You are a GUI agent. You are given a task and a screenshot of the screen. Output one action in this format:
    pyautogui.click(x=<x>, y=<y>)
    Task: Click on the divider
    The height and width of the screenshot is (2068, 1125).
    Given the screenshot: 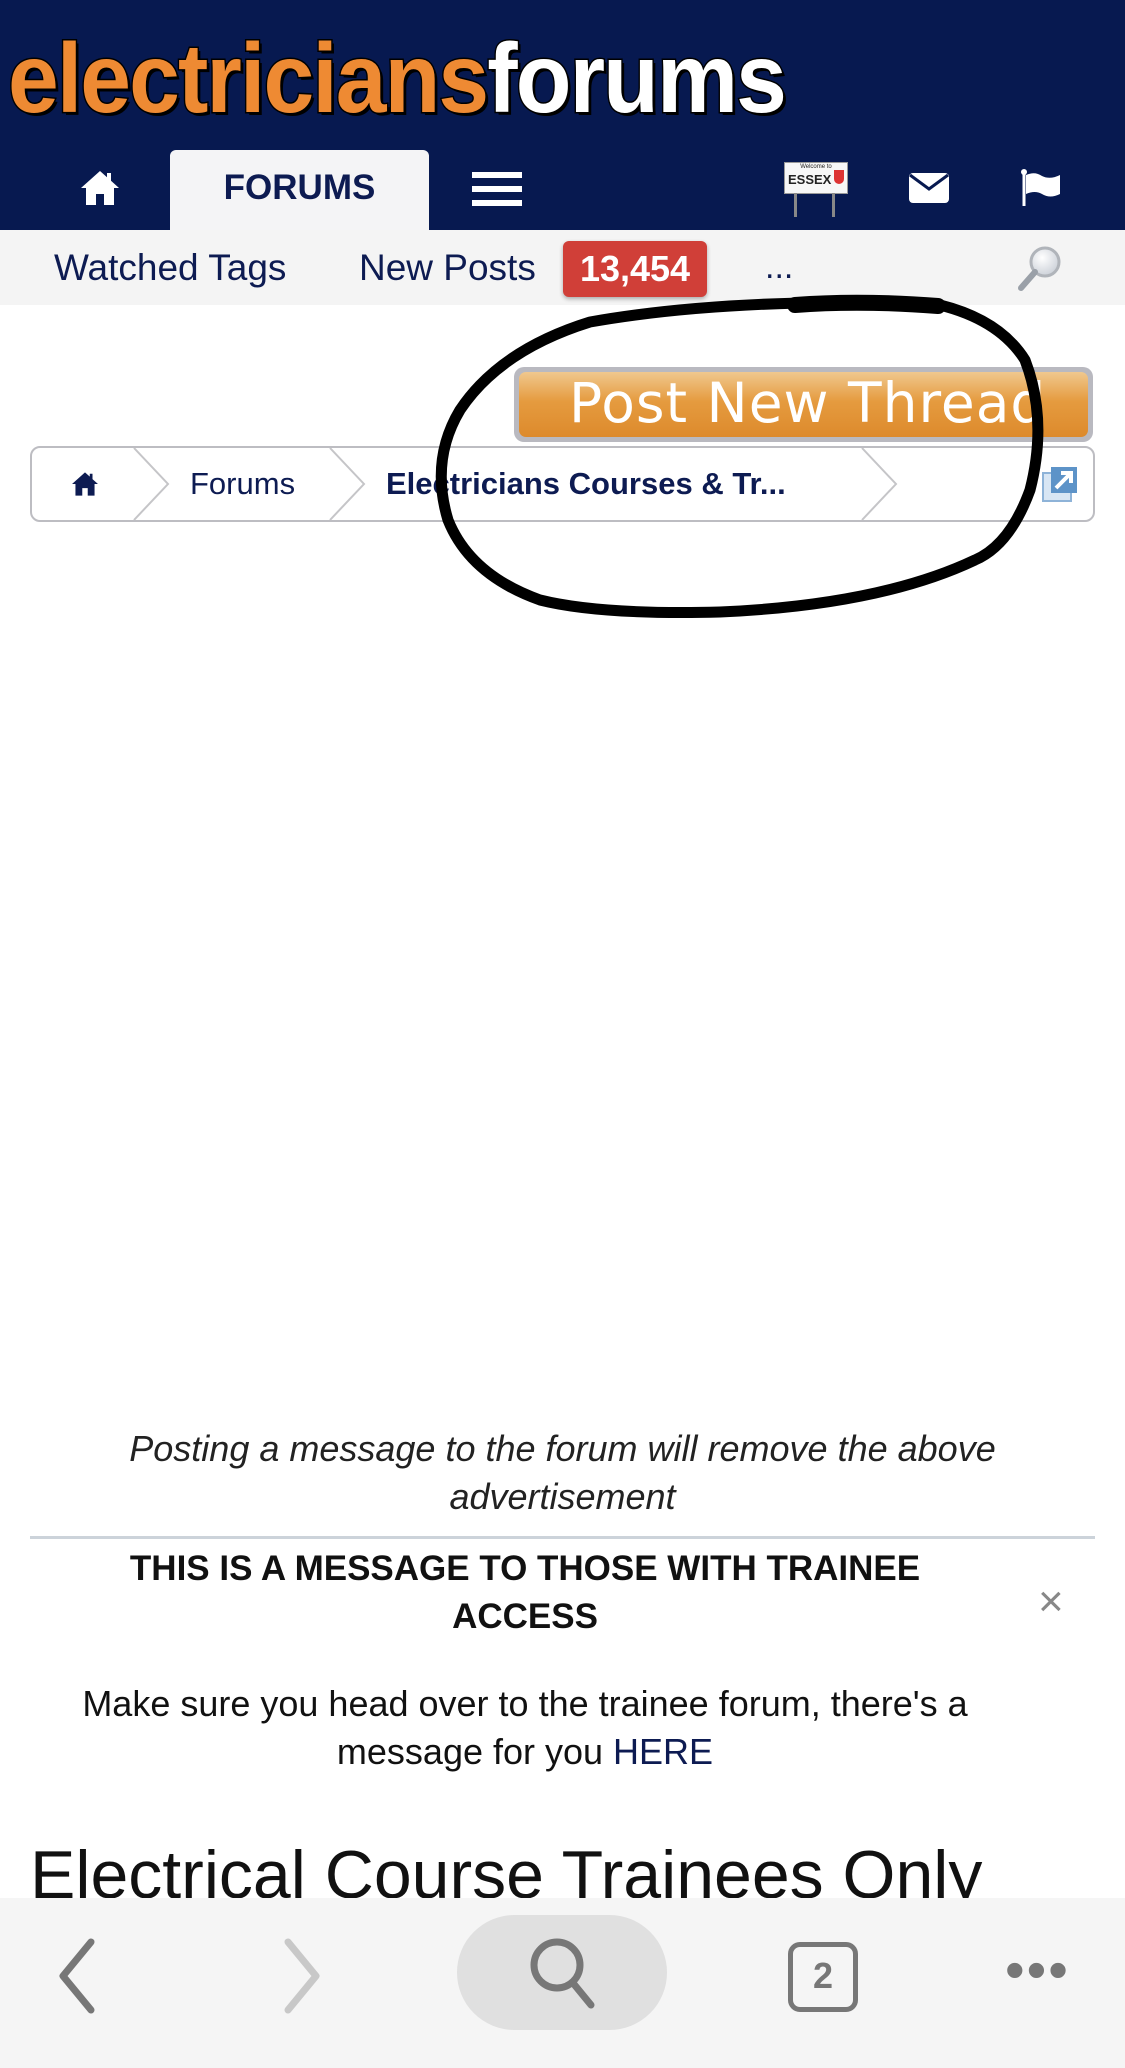 What is the action you would take?
    pyautogui.click(x=562, y=1537)
    